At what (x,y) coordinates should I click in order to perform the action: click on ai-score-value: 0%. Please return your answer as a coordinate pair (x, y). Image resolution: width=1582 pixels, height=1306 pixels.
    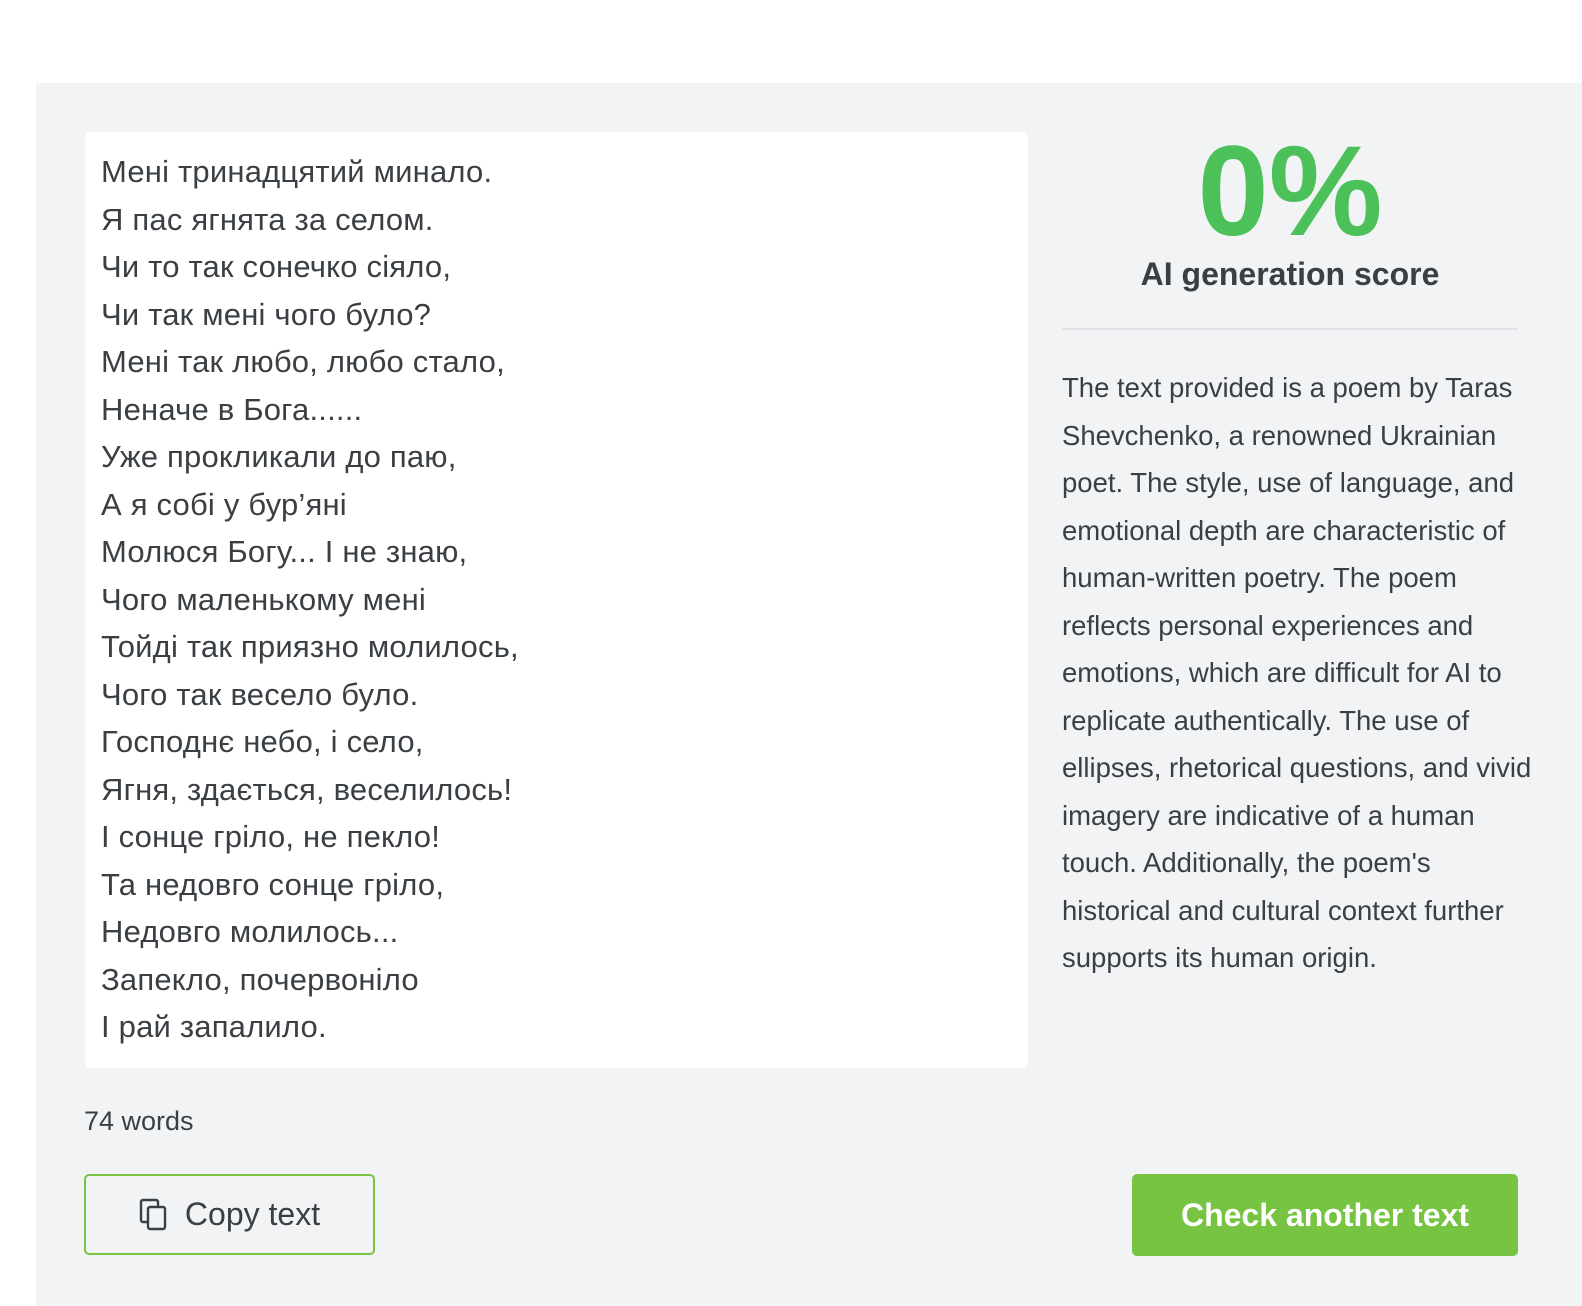
    Looking at the image, I should click on (1290, 191).